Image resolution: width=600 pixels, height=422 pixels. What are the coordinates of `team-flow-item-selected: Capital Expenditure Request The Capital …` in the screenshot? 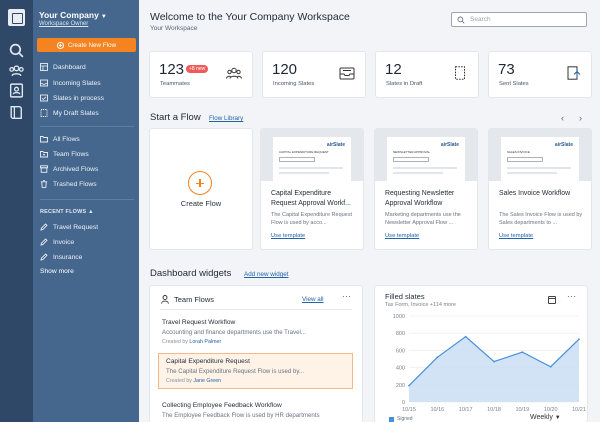 It's located at (255, 371).